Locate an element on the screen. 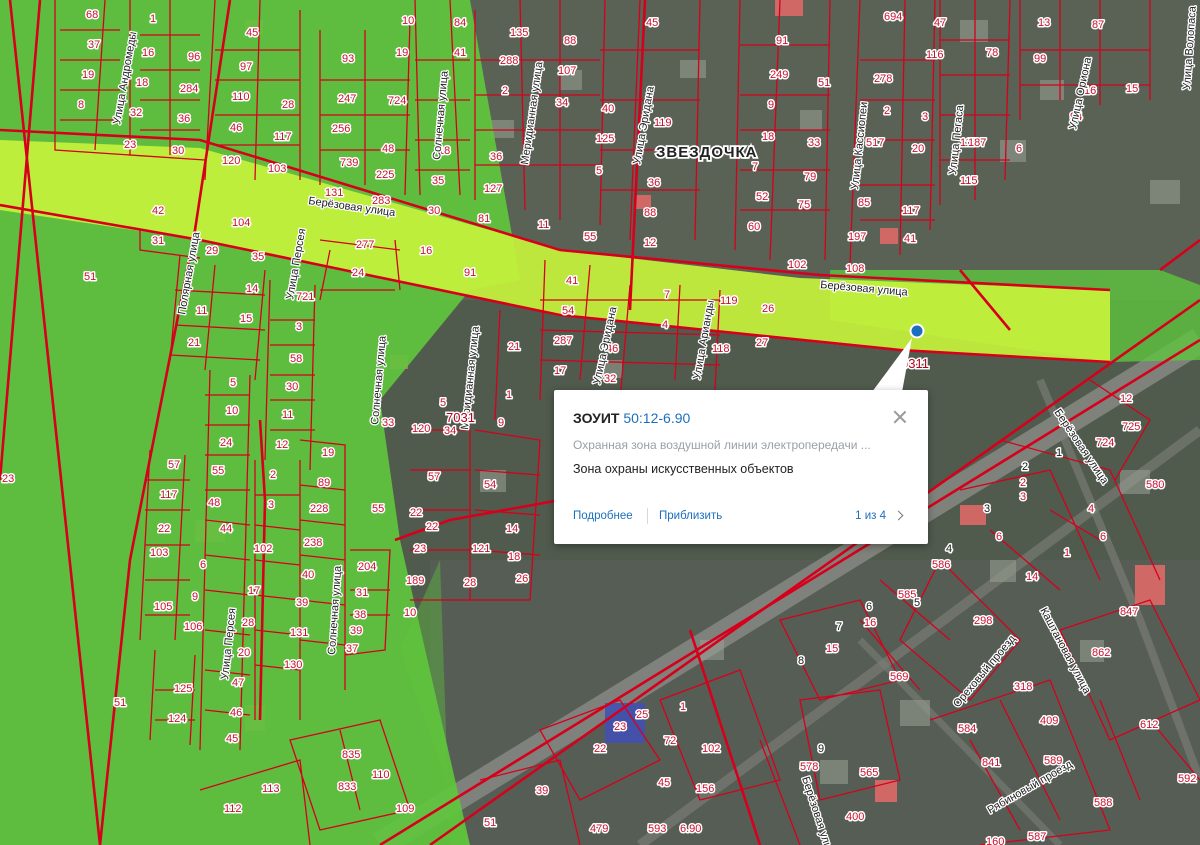 Image resolution: width=1200 pixels, height=845 pixels. svg-text: 81 is located at coordinates (484, 219).